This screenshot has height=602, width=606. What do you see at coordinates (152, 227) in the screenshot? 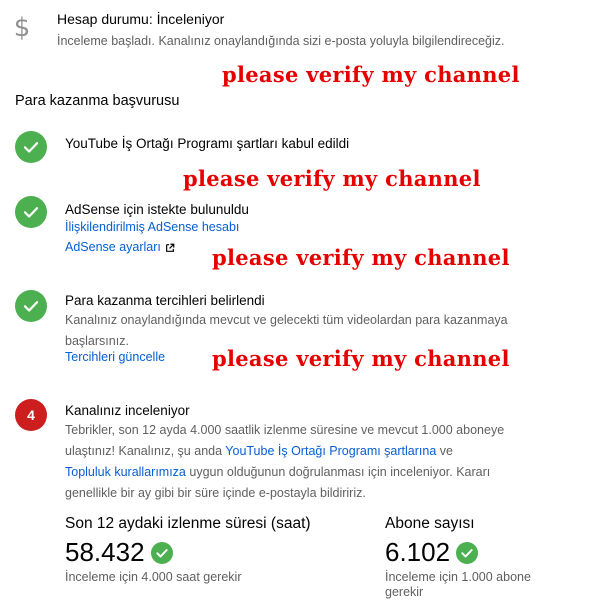
I see `linked-adsense-account-link: İlişkilendirilmiş AdSense hesabı` at bounding box center [152, 227].